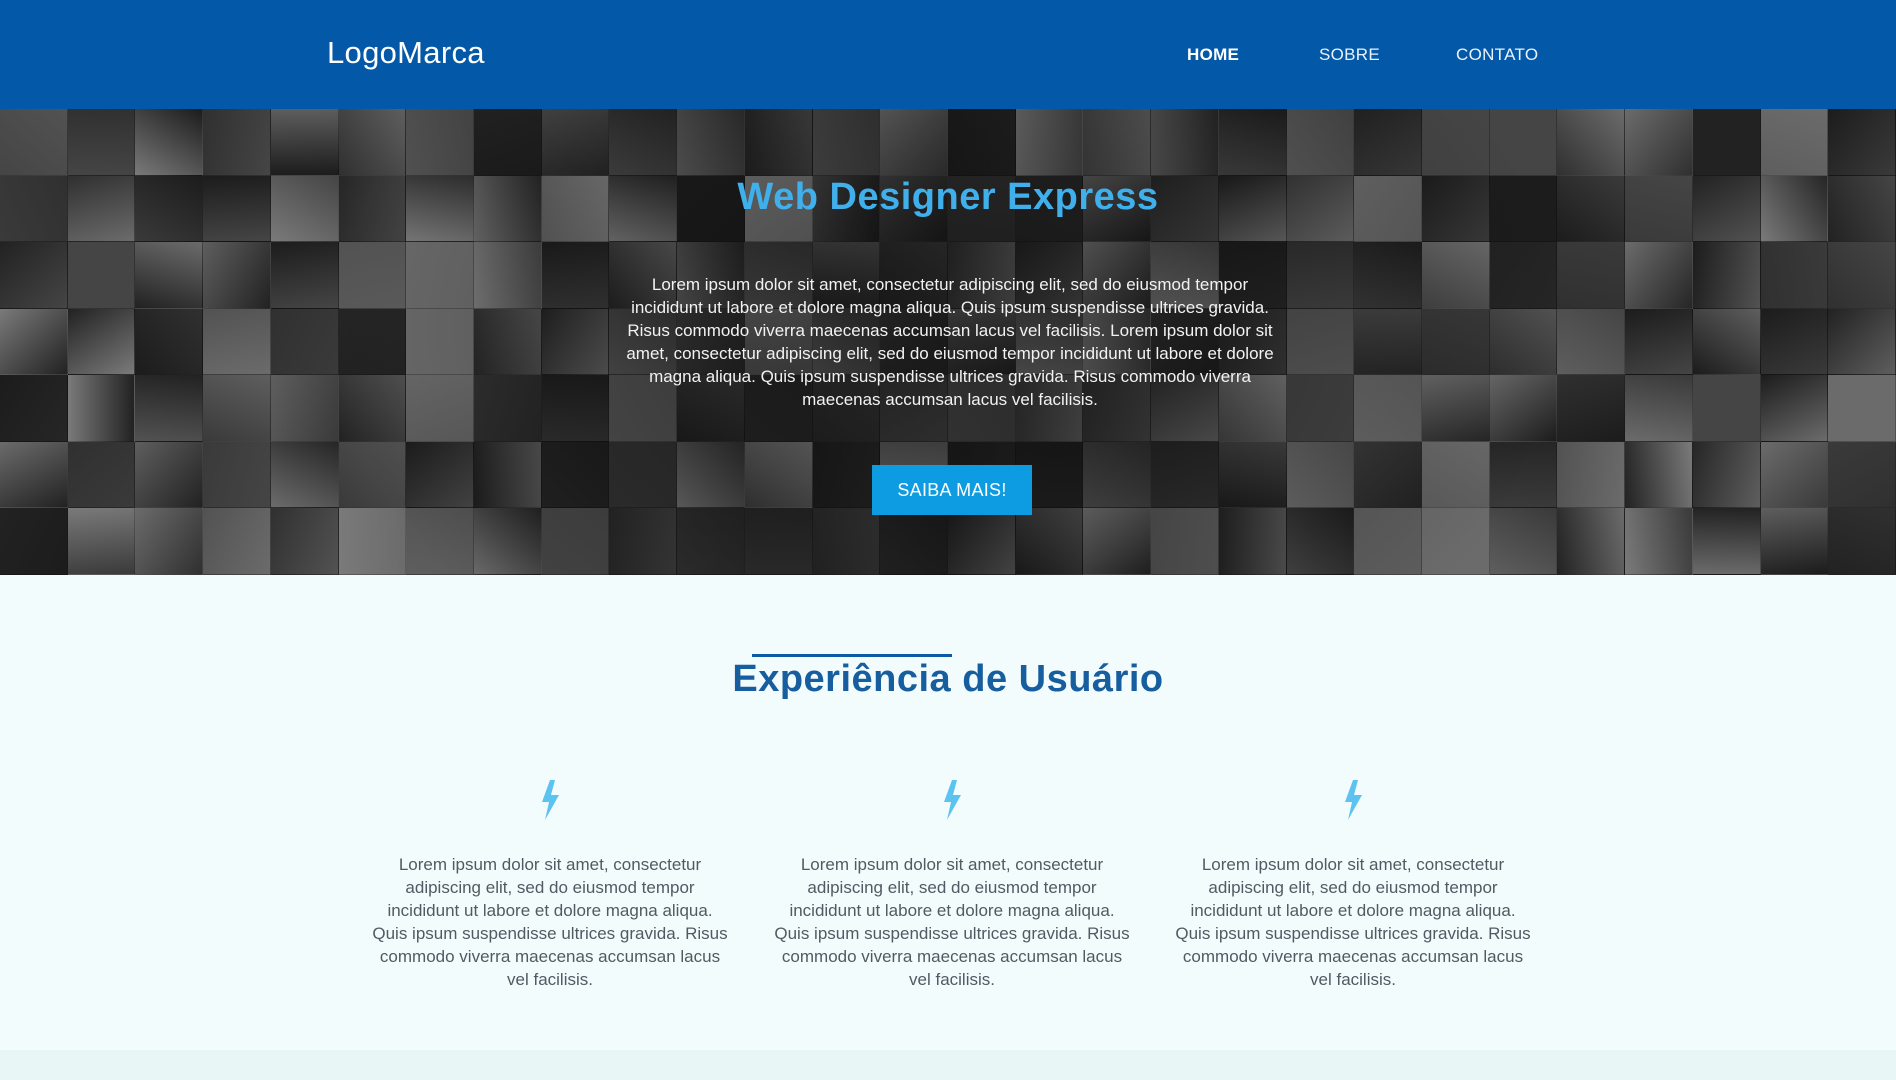  I want to click on nav-home-link: HOME, so click(1213, 55).